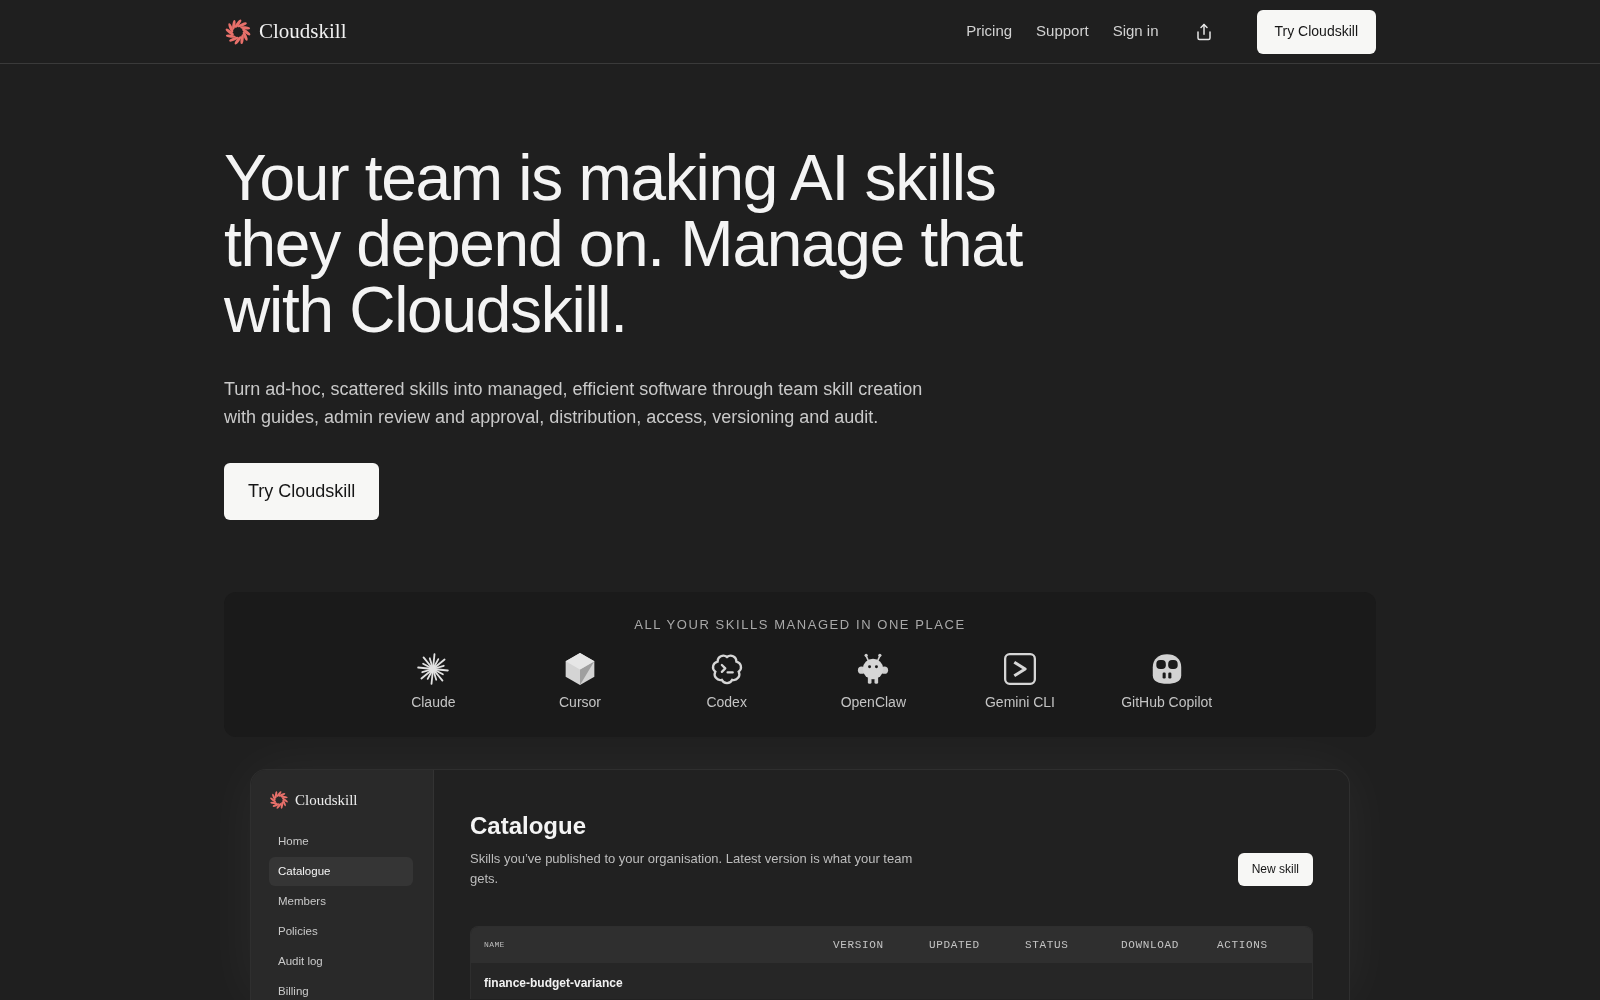 The width and height of the screenshot is (1600, 1000). What do you see at coordinates (726, 702) in the screenshot?
I see `tool-name: Codex` at bounding box center [726, 702].